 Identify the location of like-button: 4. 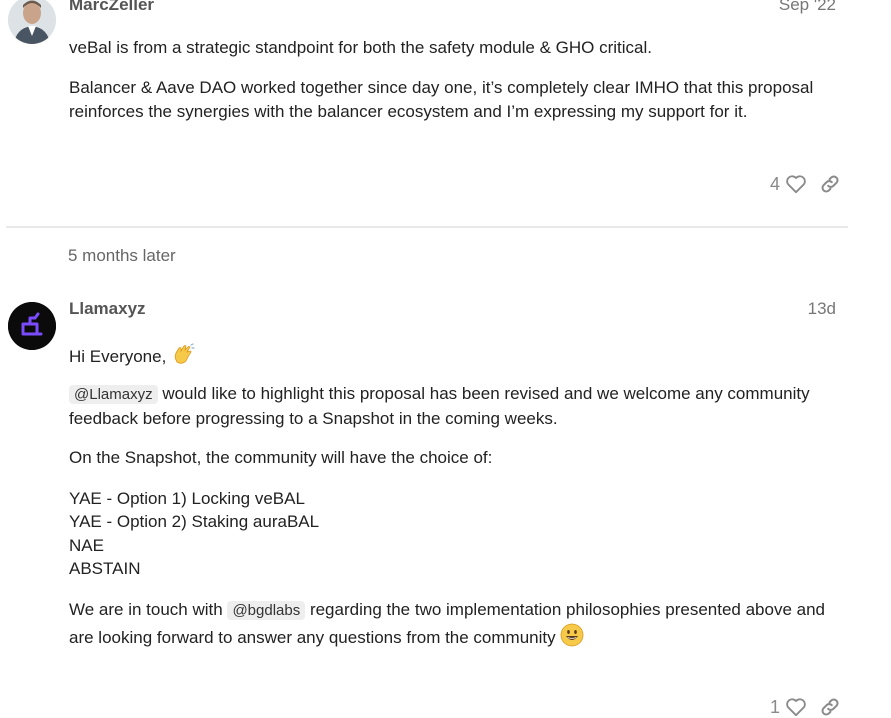
(788, 184).